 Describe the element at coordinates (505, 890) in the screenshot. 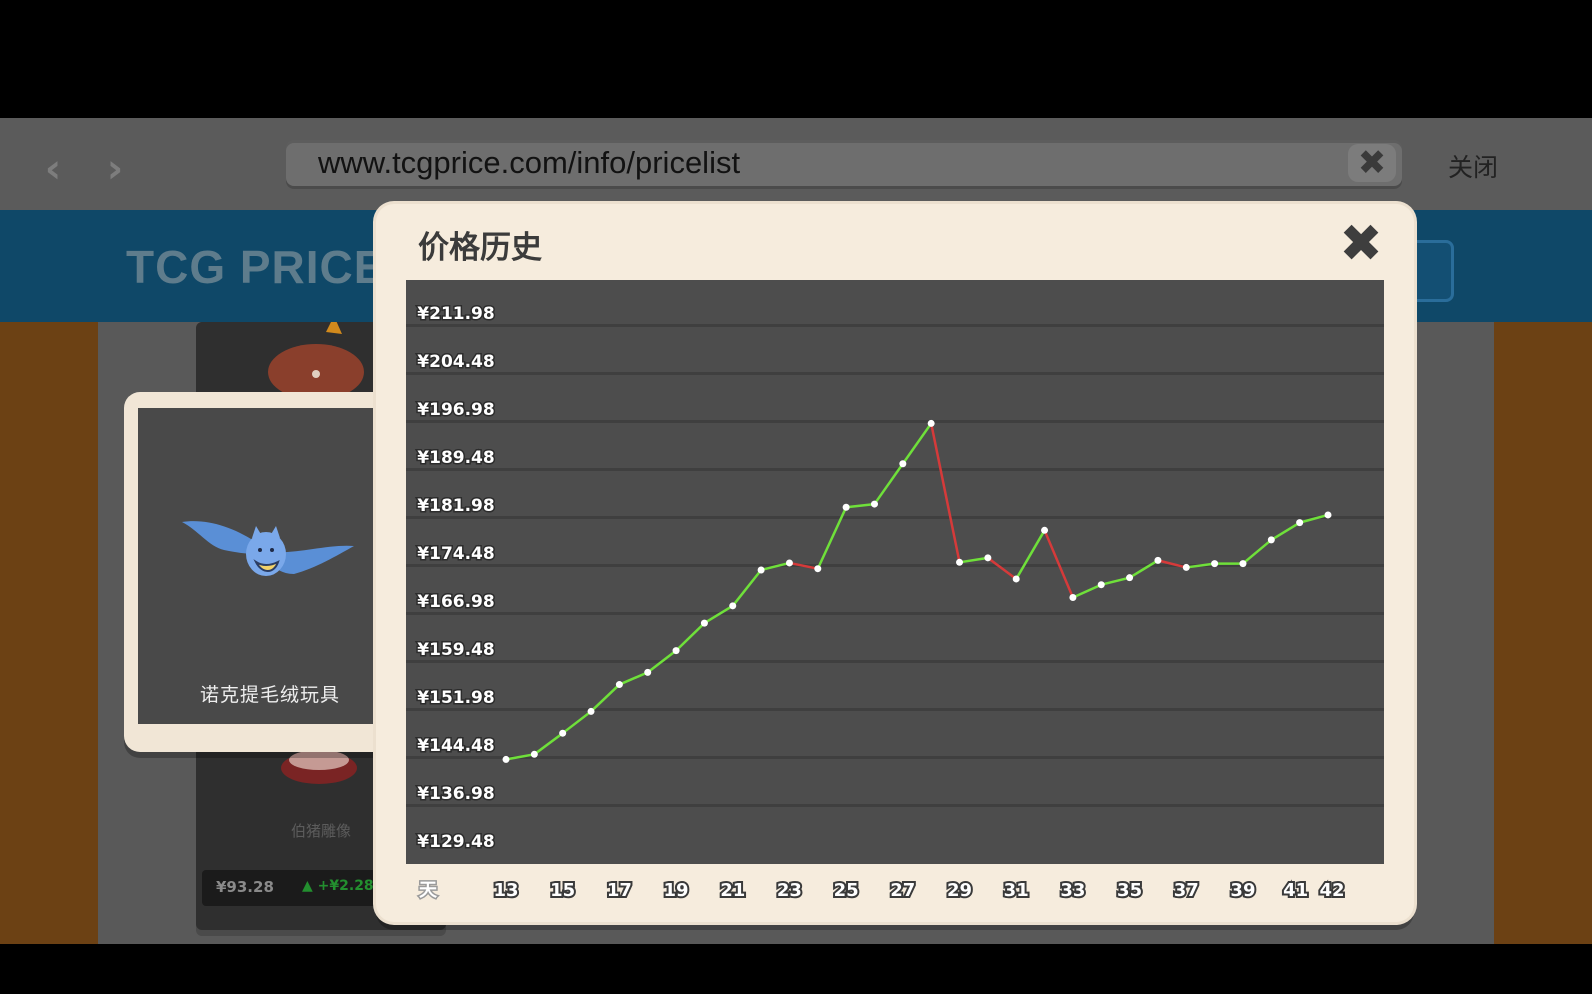

I see `x-tick-label: 13` at that location.